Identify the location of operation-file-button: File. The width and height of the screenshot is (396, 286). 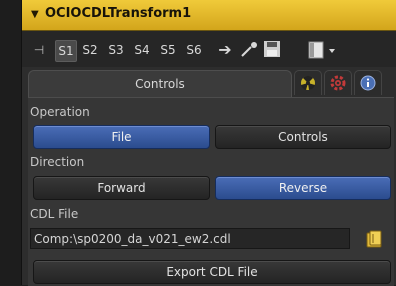
(121, 137).